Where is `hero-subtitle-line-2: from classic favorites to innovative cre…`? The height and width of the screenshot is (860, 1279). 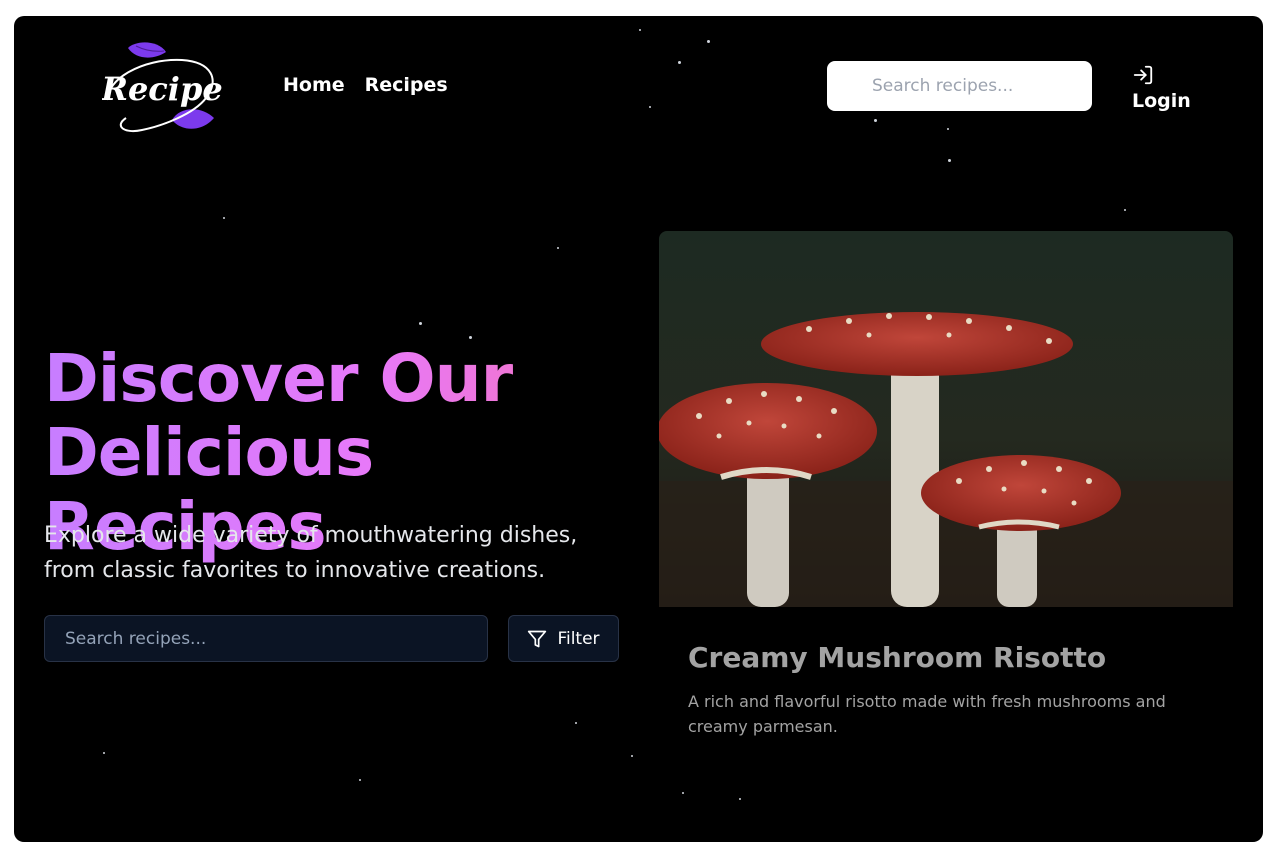
hero-subtitle-line-2: from classic favorites to innovative cre… is located at coordinates (295, 570).